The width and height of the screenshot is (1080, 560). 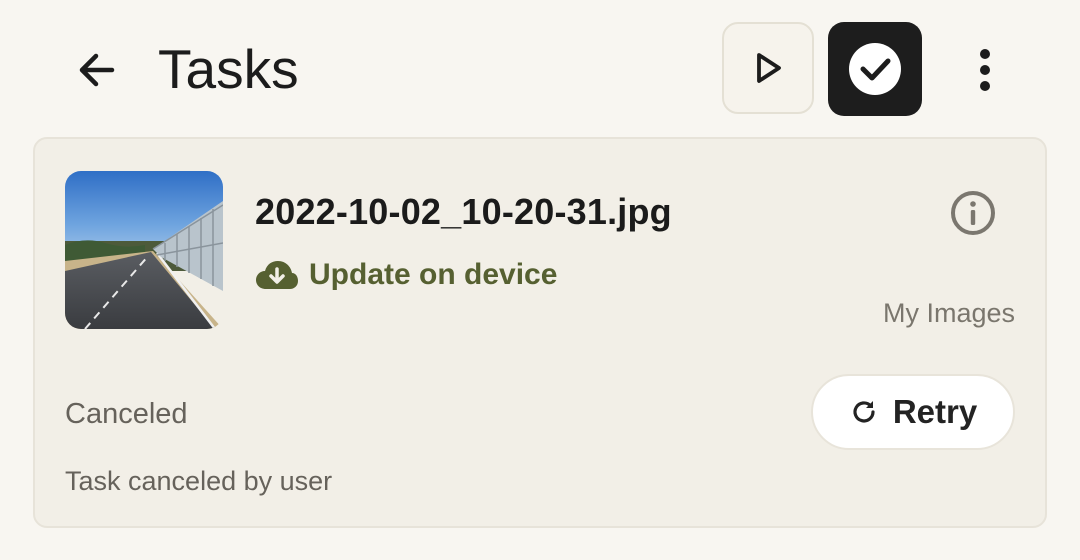 I want to click on image-thumbnail, so click(x=144, y=250).